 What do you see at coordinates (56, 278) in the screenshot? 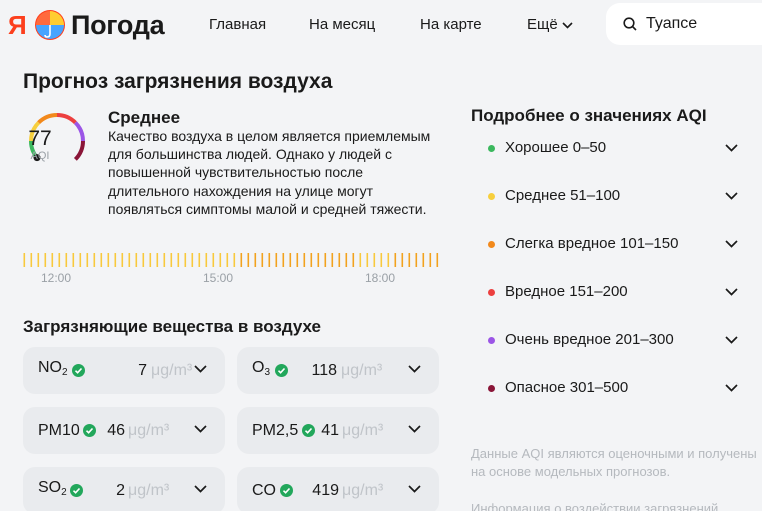
I see `time-label: 12:00` at bounding box center [56, 278].